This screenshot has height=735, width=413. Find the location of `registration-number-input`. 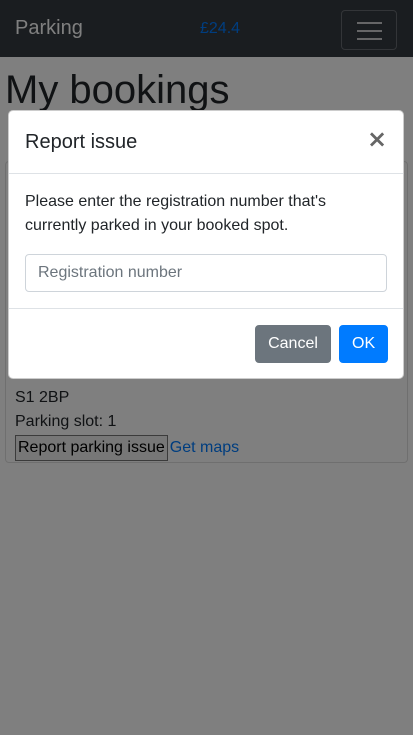

registration-number-input is located at coordinates (206, 273).